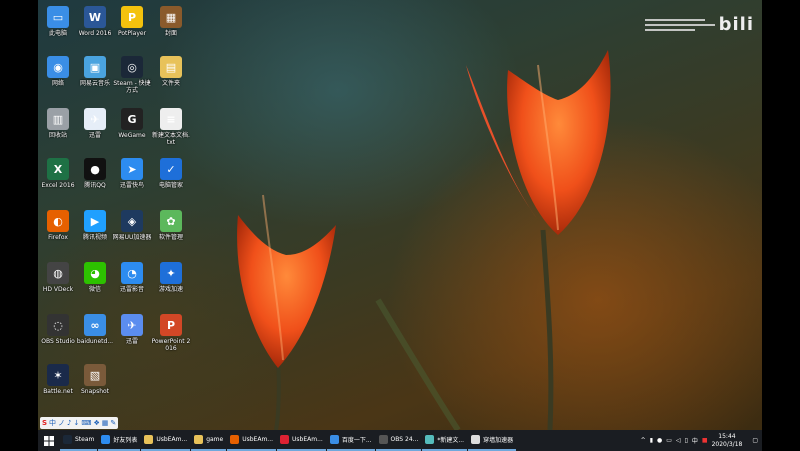  I want to click on desktop-icon-label: Steam - 快捷方式, so click(132, 87).